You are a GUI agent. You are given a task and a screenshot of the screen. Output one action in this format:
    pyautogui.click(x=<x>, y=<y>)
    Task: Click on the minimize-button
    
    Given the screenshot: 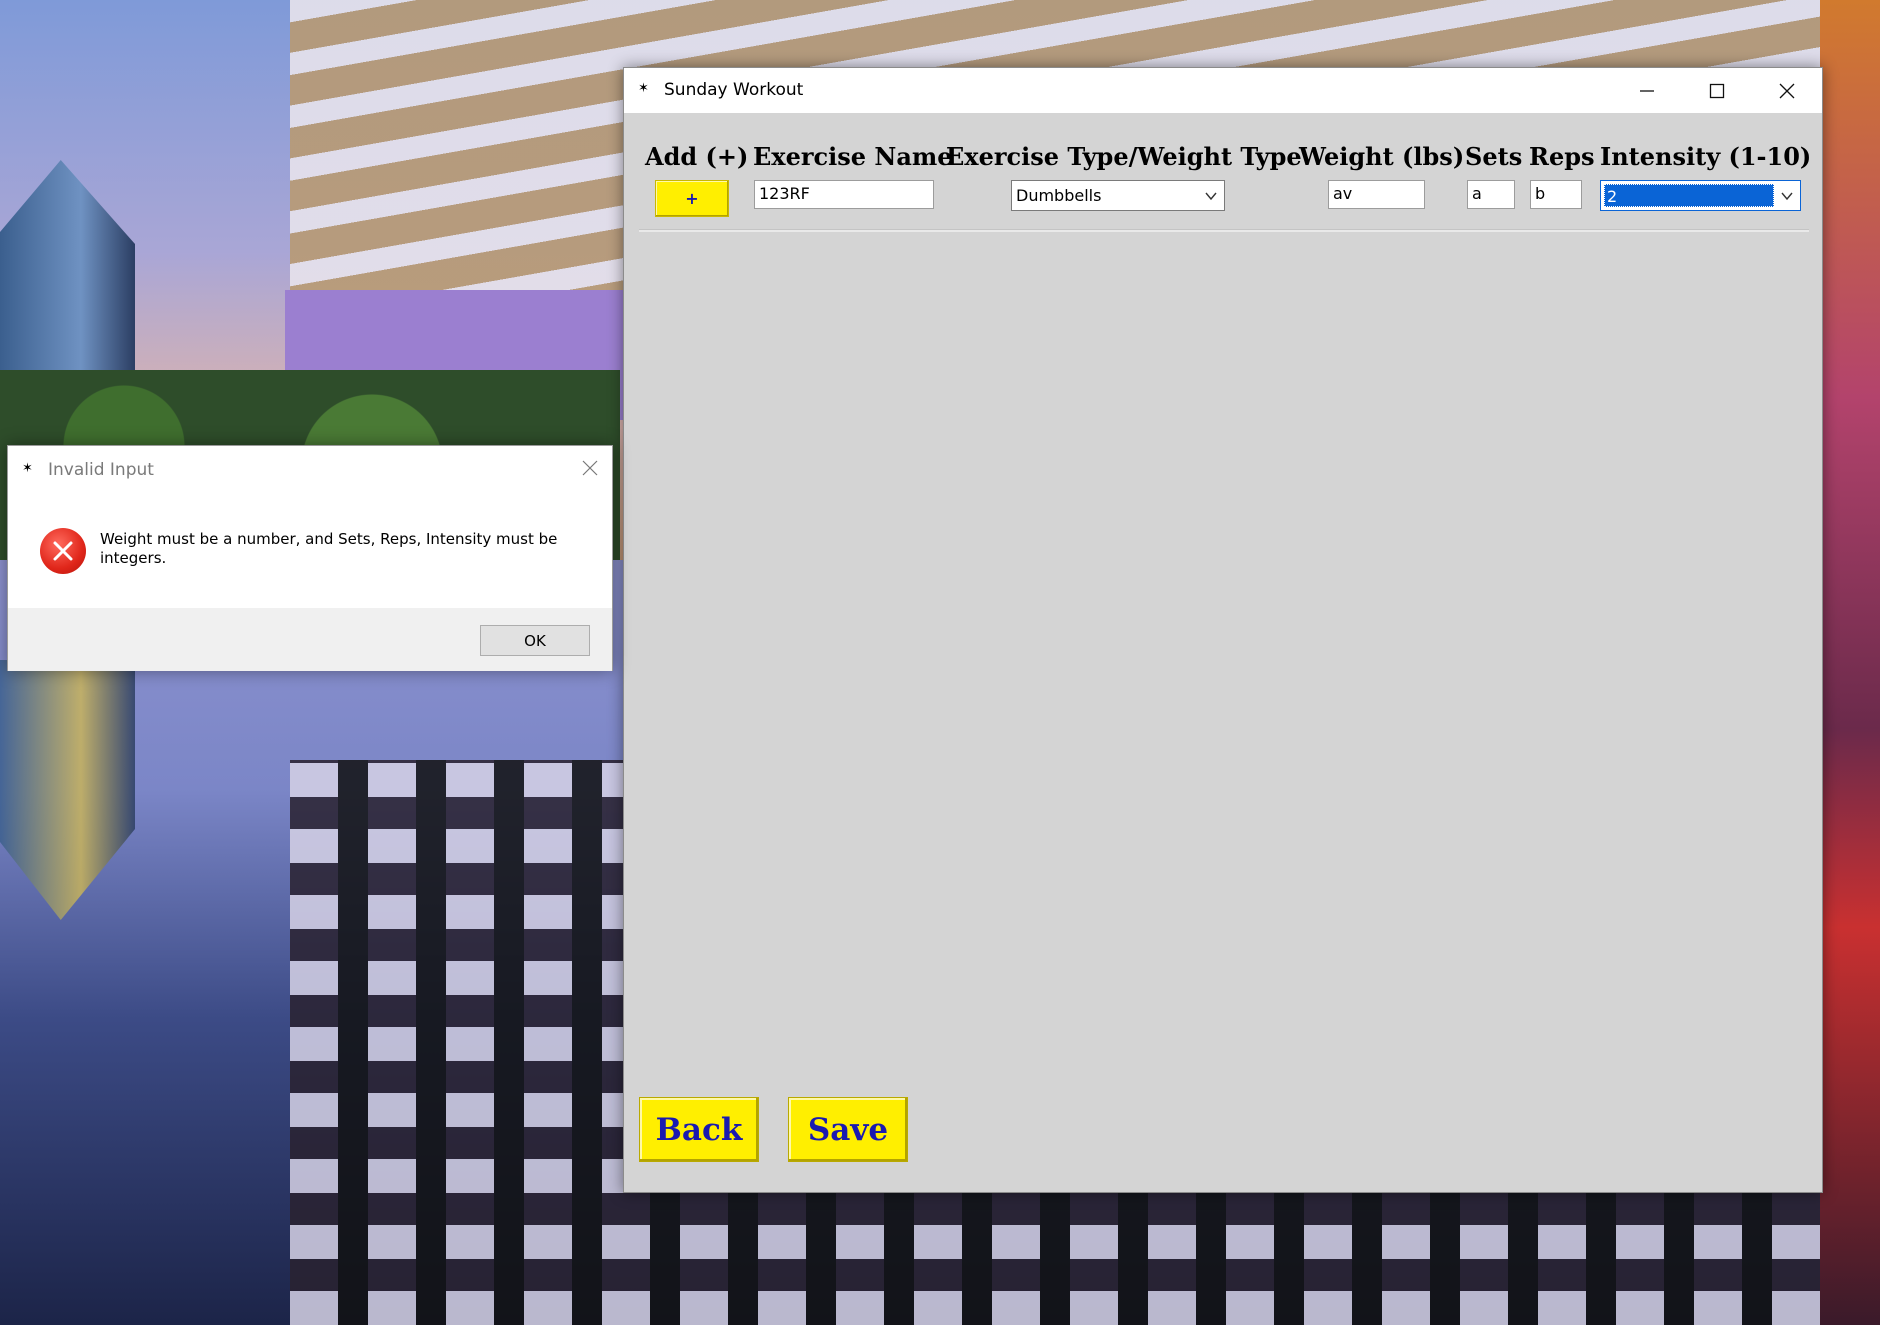 What is the action you would take?
    pyautogui.click(x=1647, y=90)
    